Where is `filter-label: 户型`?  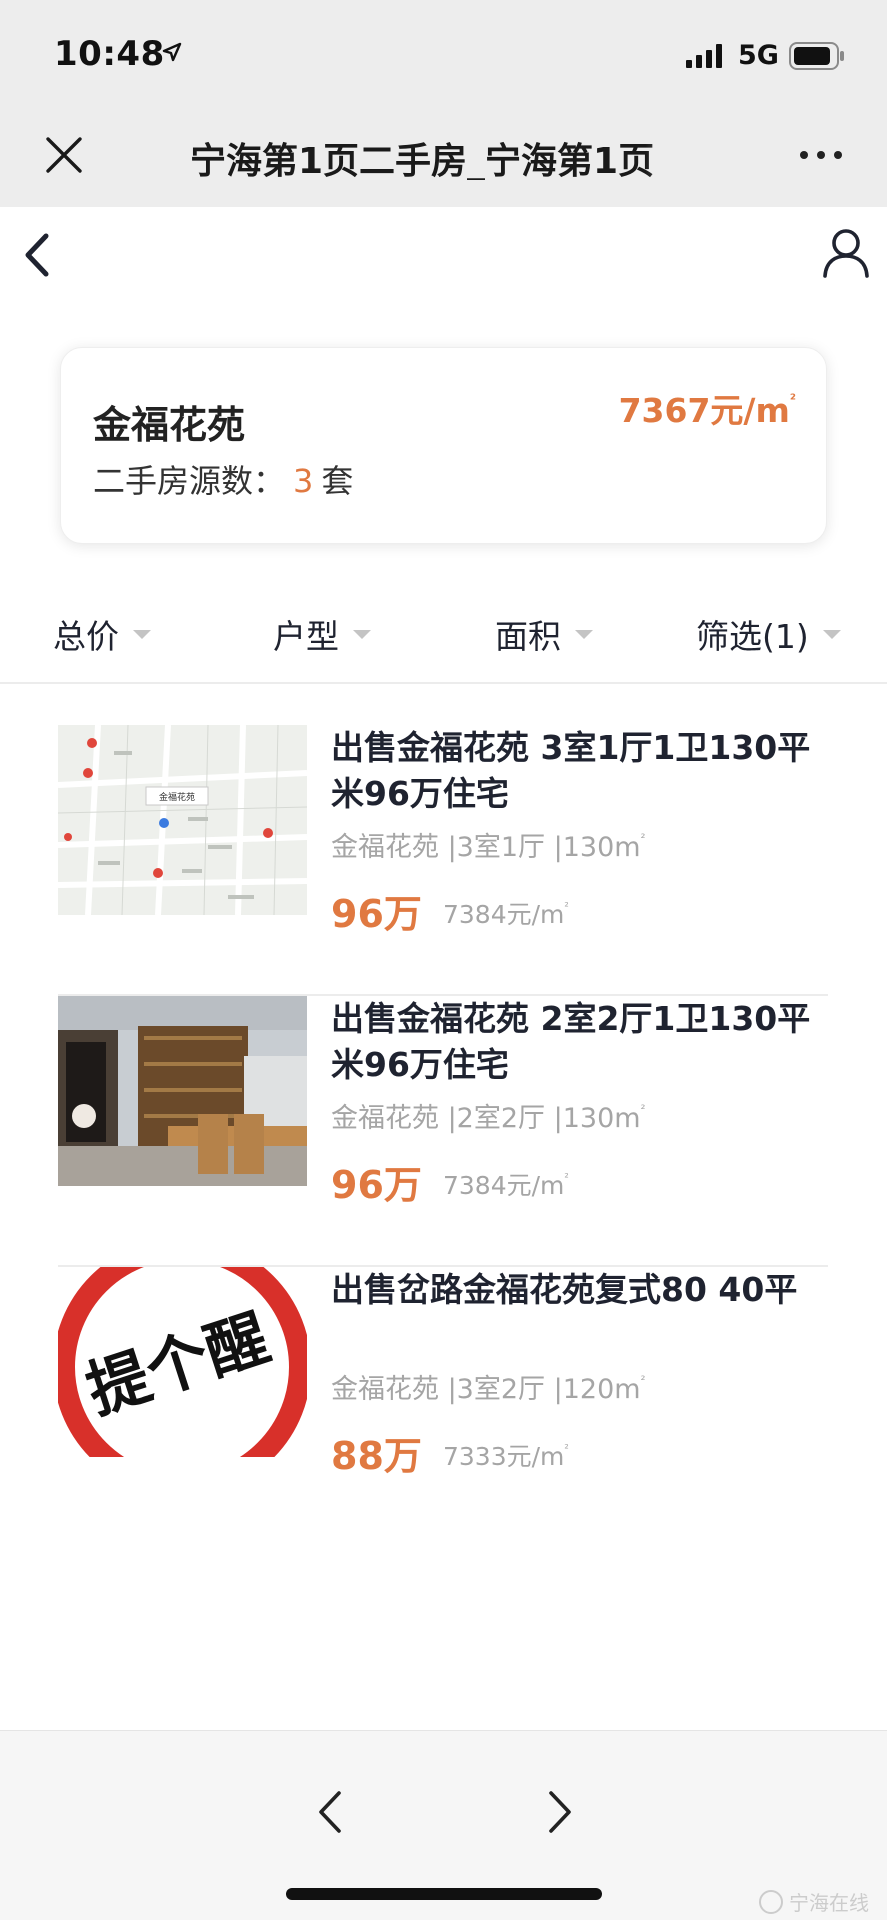 filter-label: 户型 is located at coordinates (306, 636).